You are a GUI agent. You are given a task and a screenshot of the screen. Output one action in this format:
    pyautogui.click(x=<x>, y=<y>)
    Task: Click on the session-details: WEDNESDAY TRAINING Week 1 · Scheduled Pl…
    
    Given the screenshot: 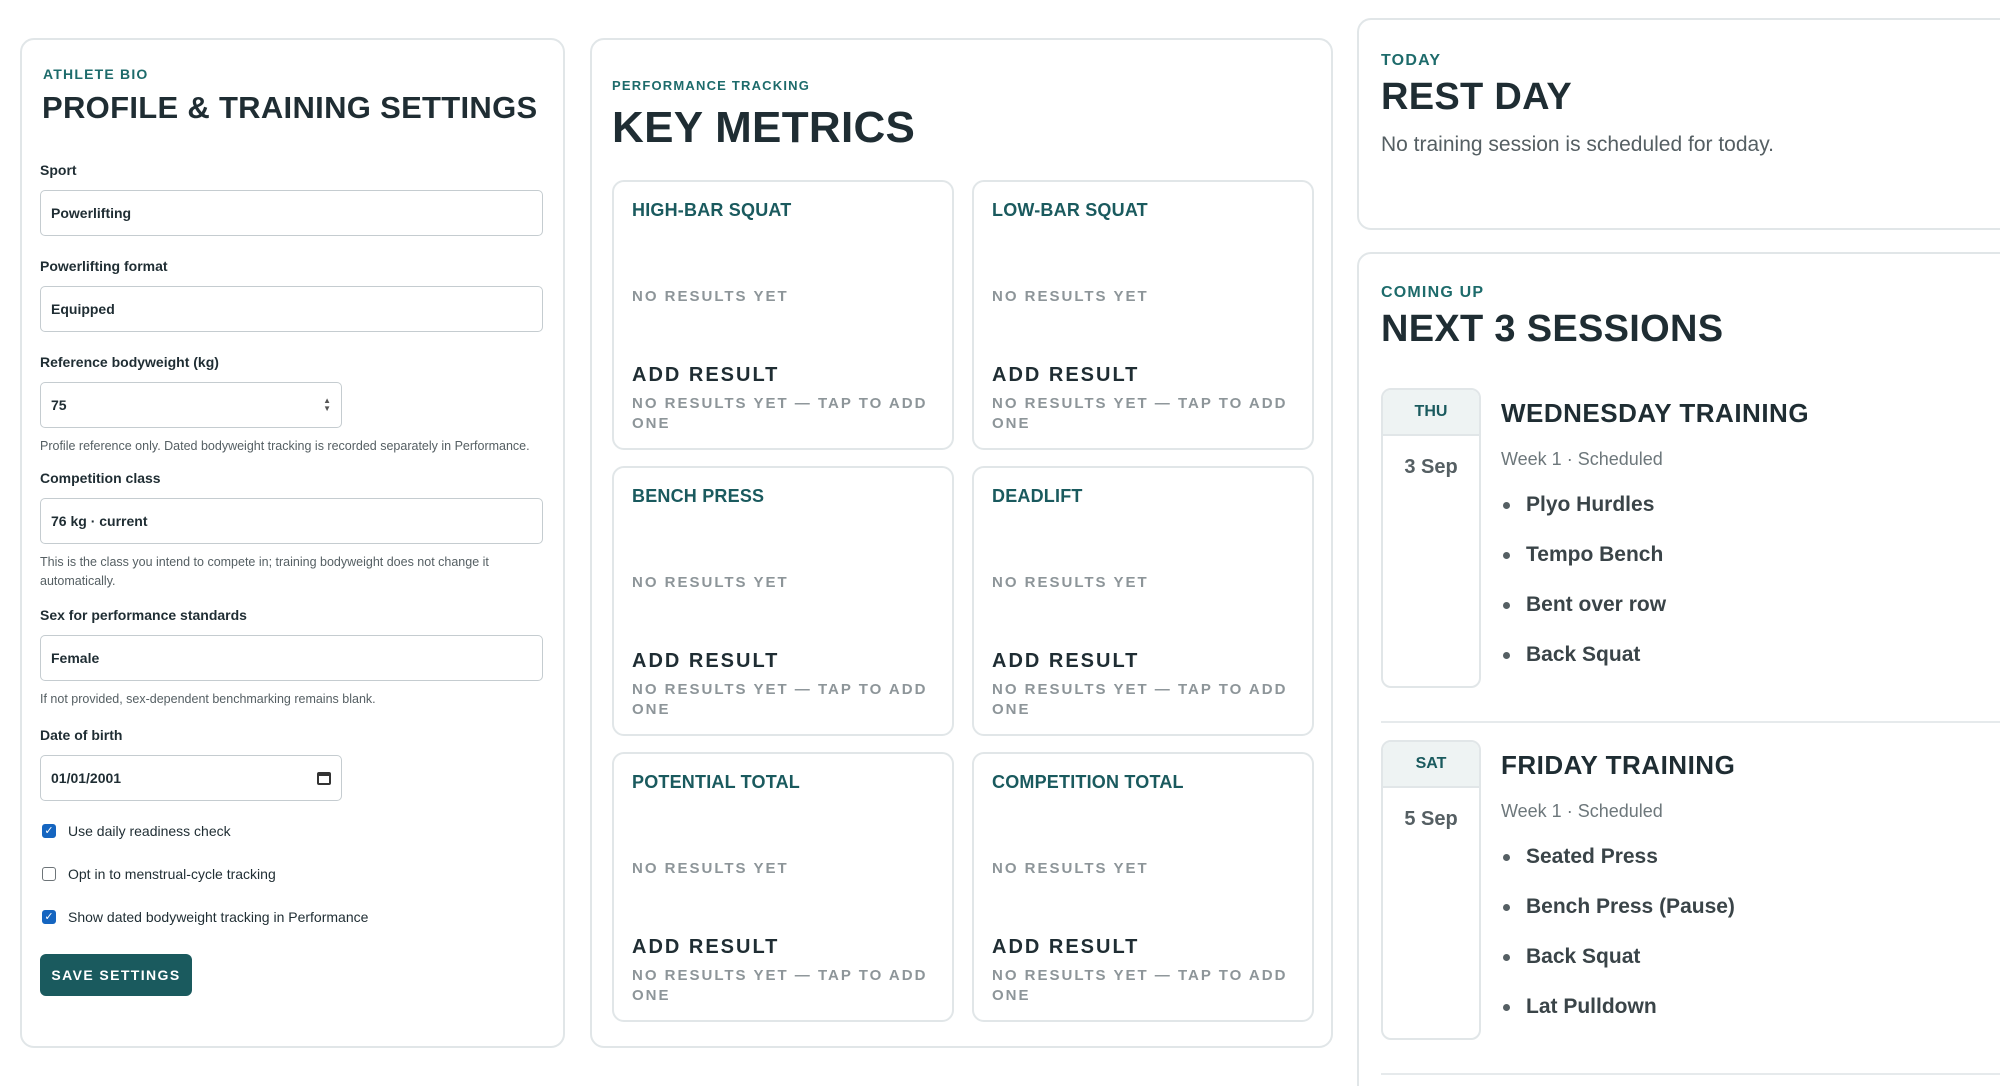 What is the action you would take?
    pyautogui.click(x=1655, y=539)
    